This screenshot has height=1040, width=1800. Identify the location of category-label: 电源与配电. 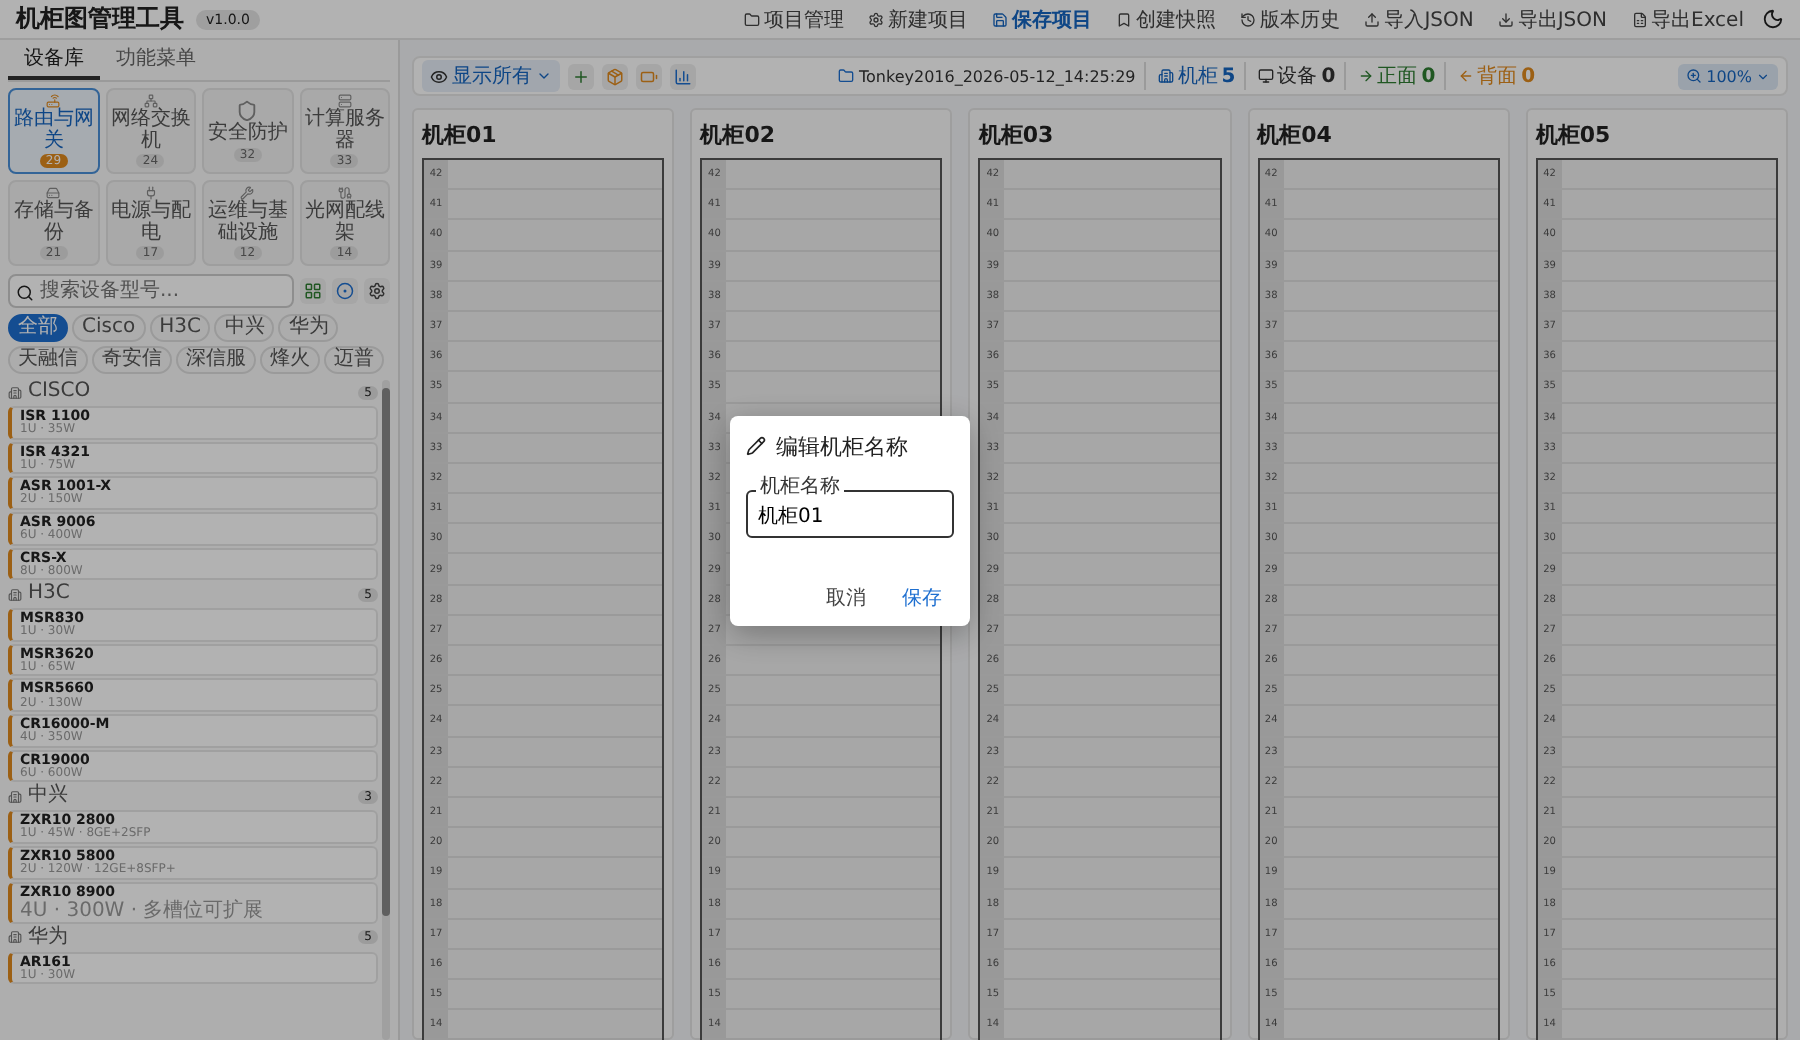
(150, 223).